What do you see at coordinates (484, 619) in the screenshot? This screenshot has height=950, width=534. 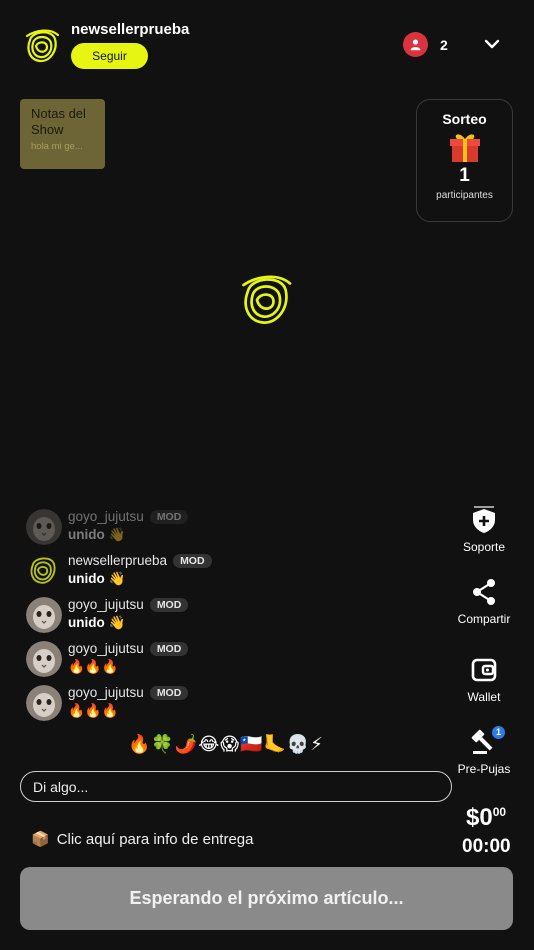 I see `share-label: Compartir` at bounding box center [484, 619].